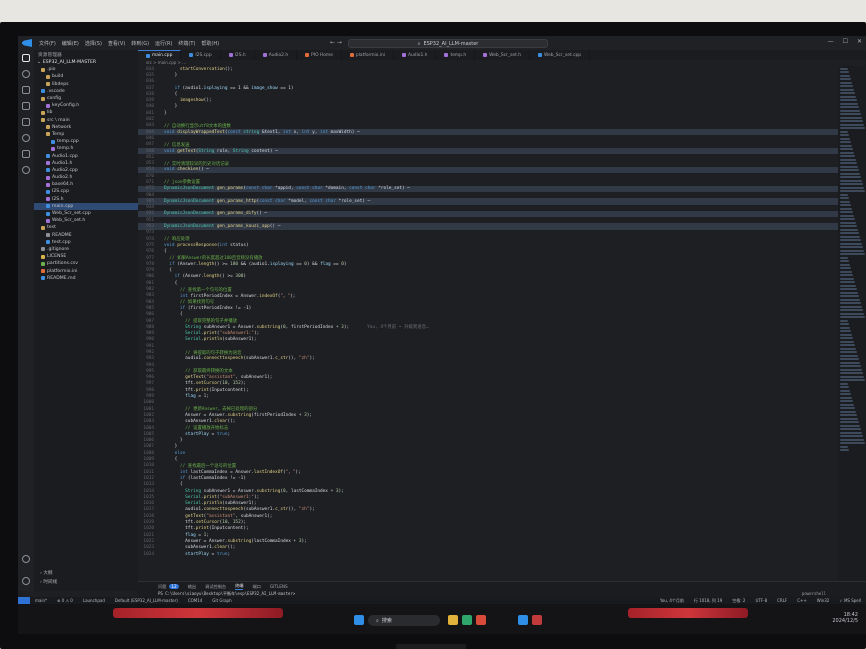 This screenshot has width=866, height=649. I want to click on run-debug-icon, so click(26, 106).